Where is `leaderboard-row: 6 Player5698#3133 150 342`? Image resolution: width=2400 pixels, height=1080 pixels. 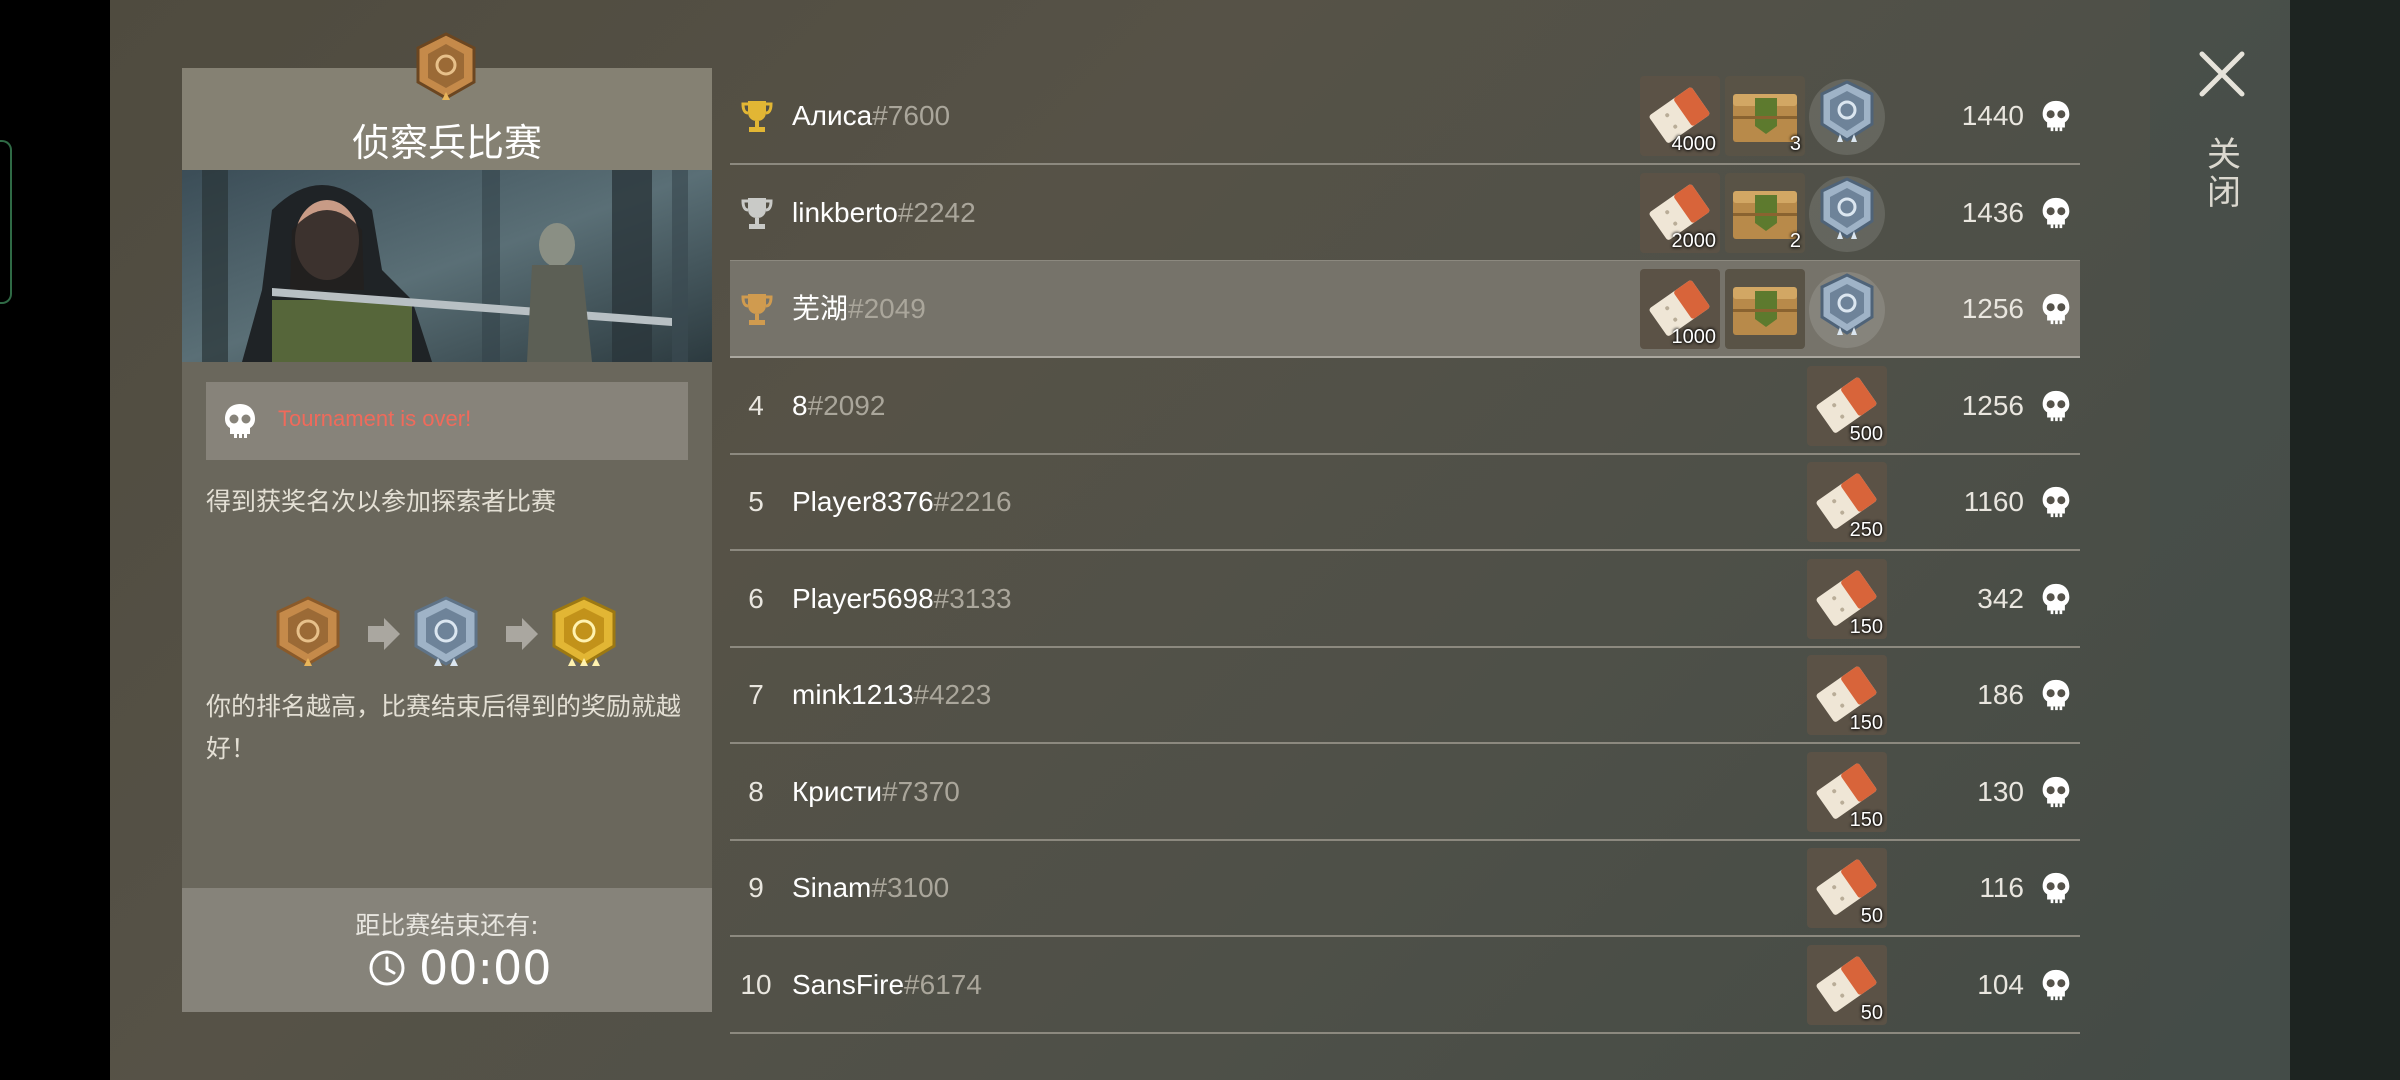
leaderboard-row: 6 Player5698#3133 150 342 is located at coordinates (1405, 599).